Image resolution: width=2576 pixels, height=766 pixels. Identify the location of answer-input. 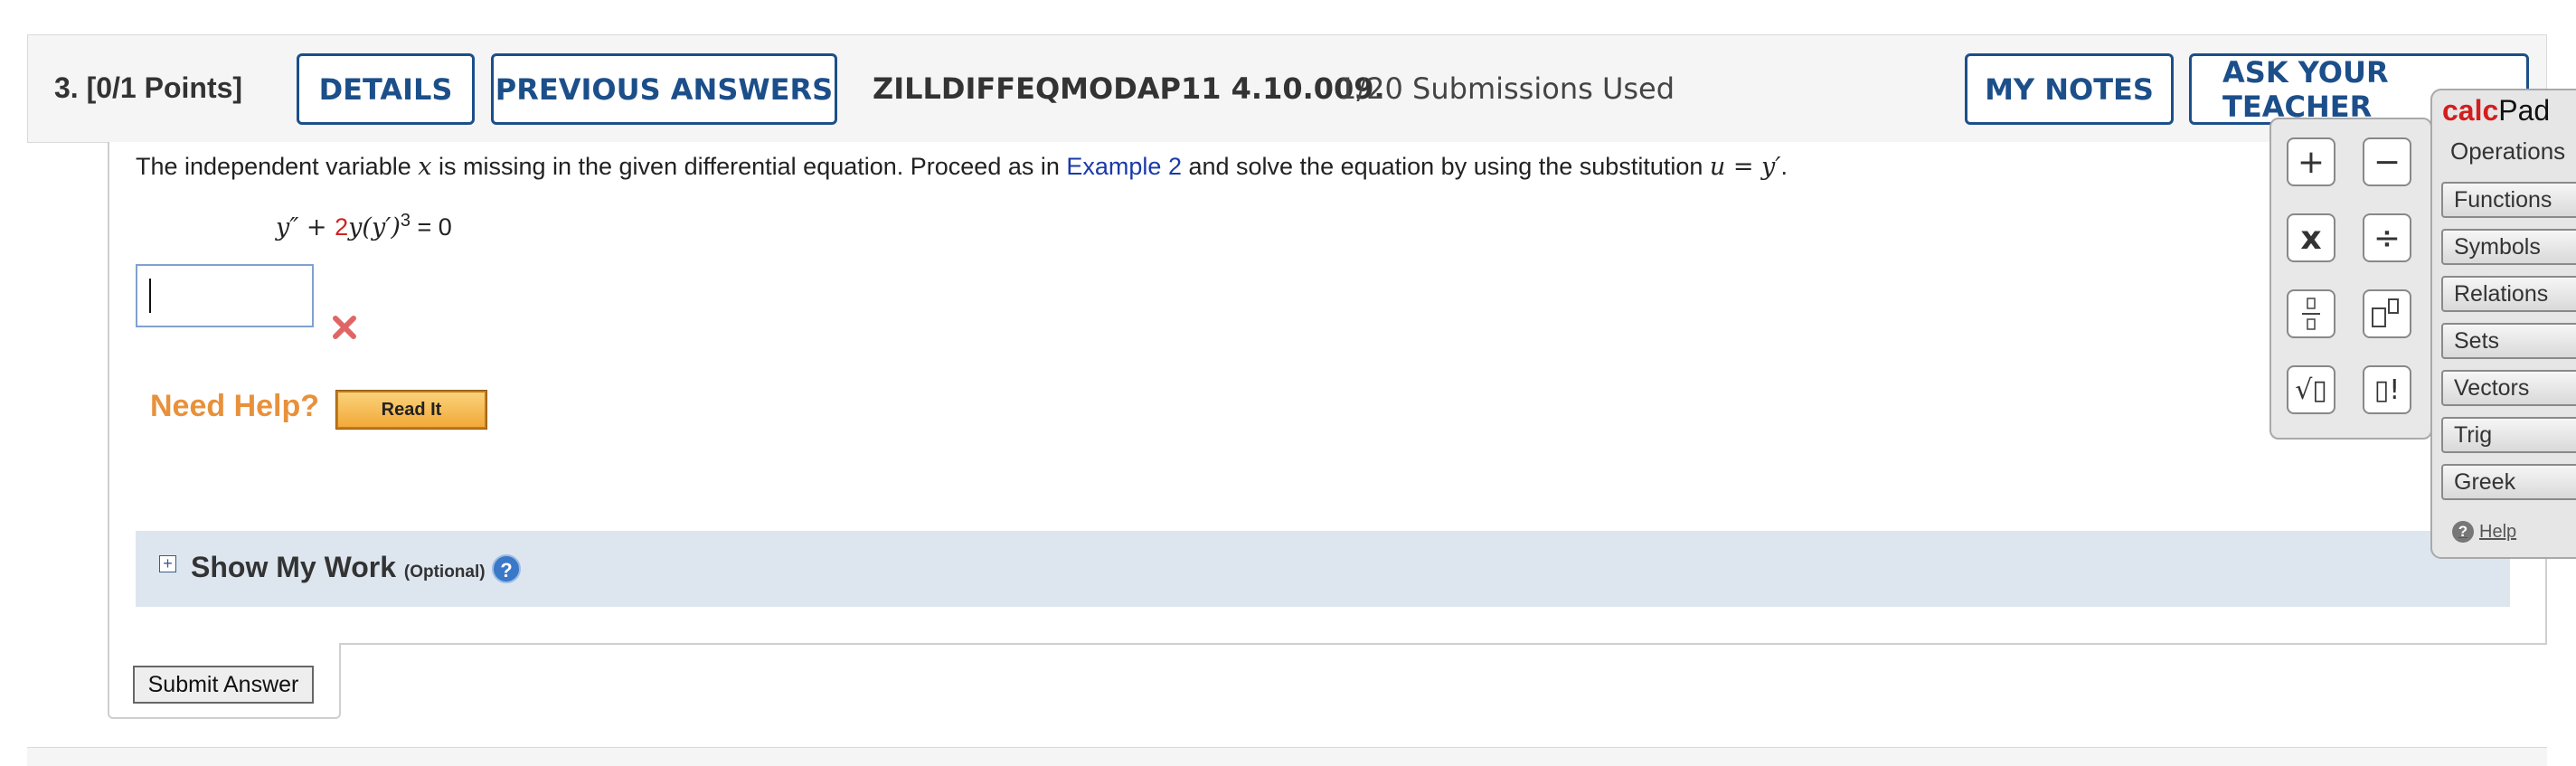
(225, 295).